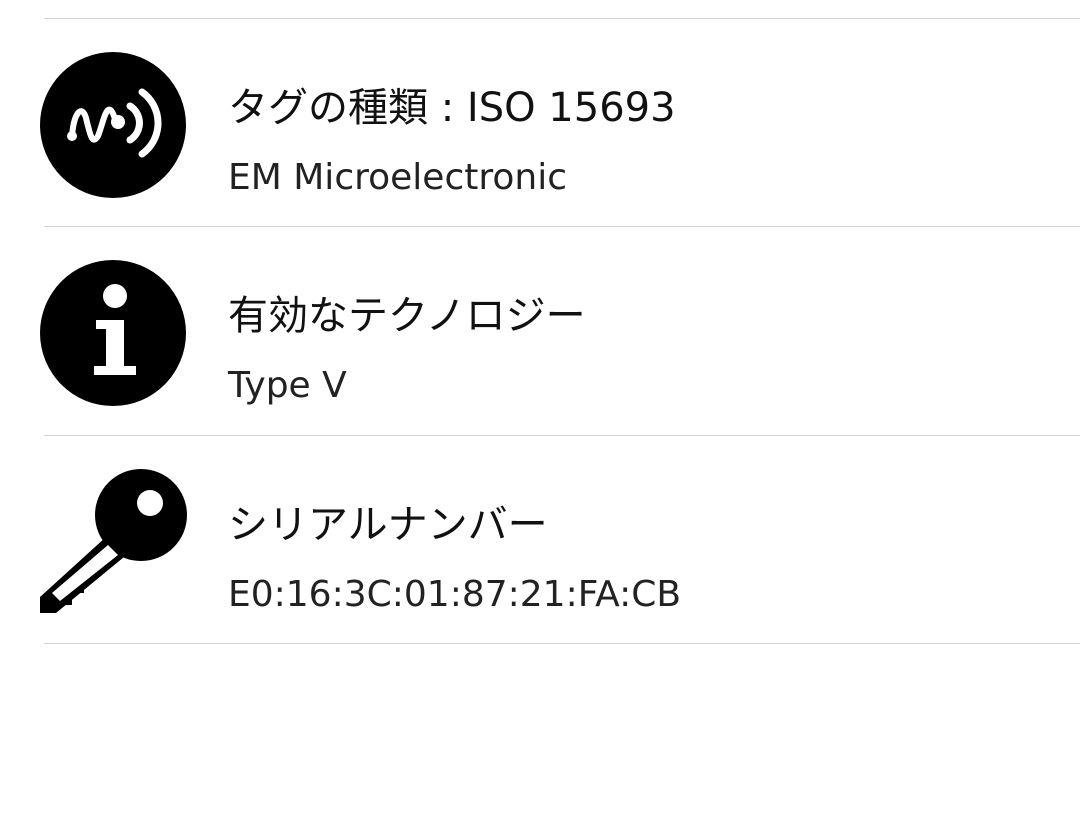 The width and height of the screenshot is (1080, 821). Describe the element at coordinates (388, 525) in the screenshot. I see `serial-number-title: シリアルナンバー` at that location.